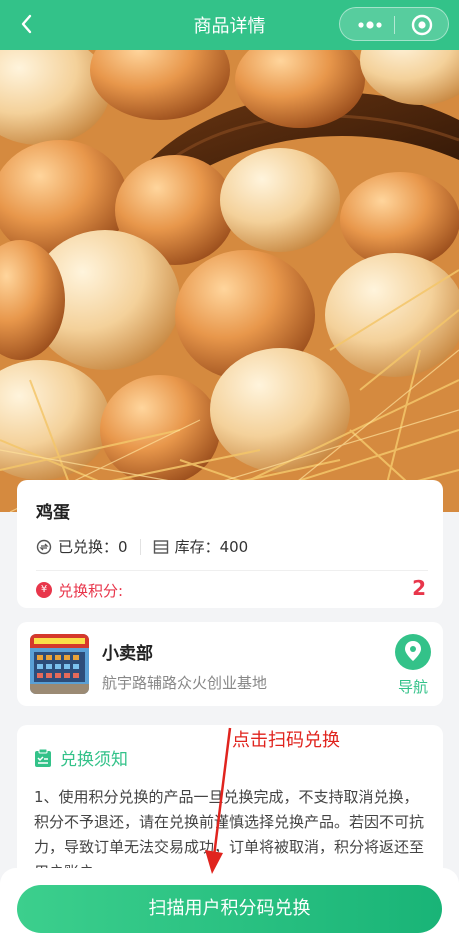  What do you see at coordinates (127, 654) in the screenshot?
I see `store-name: 小卖部` at bounding box center [127, 654].